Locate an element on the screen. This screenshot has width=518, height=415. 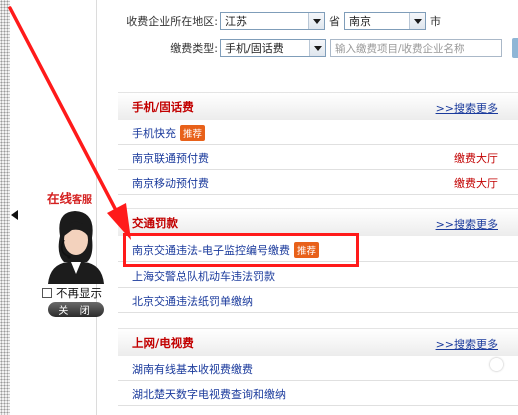
close-button: 关 闭 is located at coordinates (76, 309).